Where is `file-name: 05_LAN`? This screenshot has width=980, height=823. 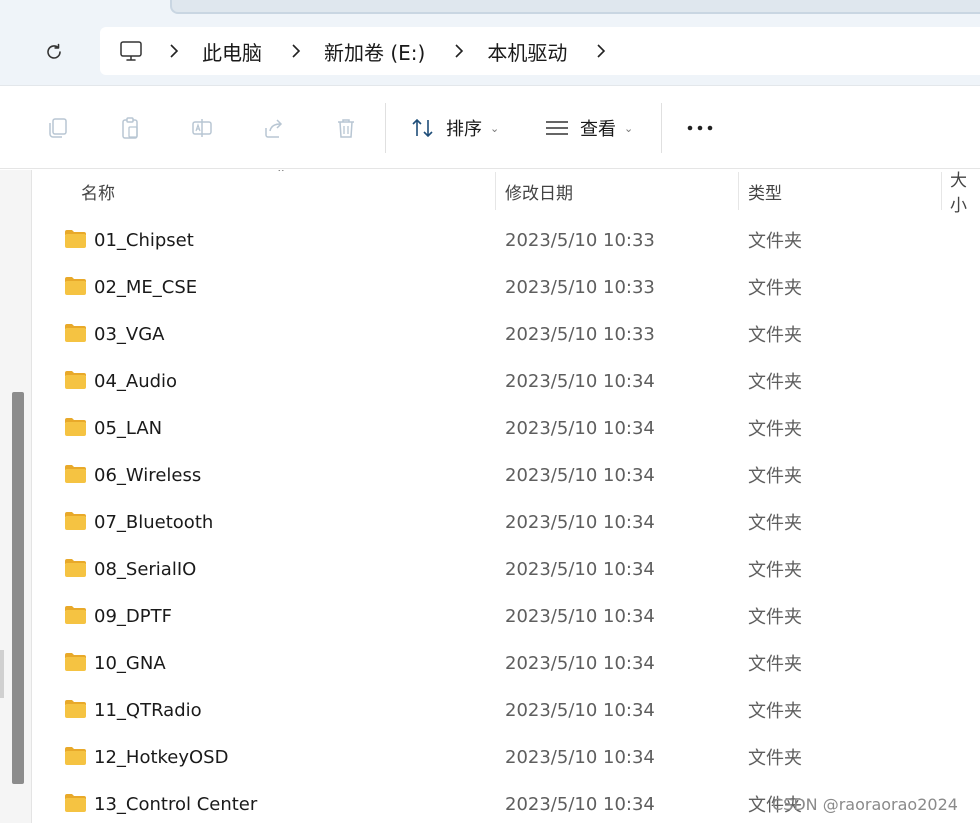
file-name: 05_LAN is located at coordinates (128, 428).